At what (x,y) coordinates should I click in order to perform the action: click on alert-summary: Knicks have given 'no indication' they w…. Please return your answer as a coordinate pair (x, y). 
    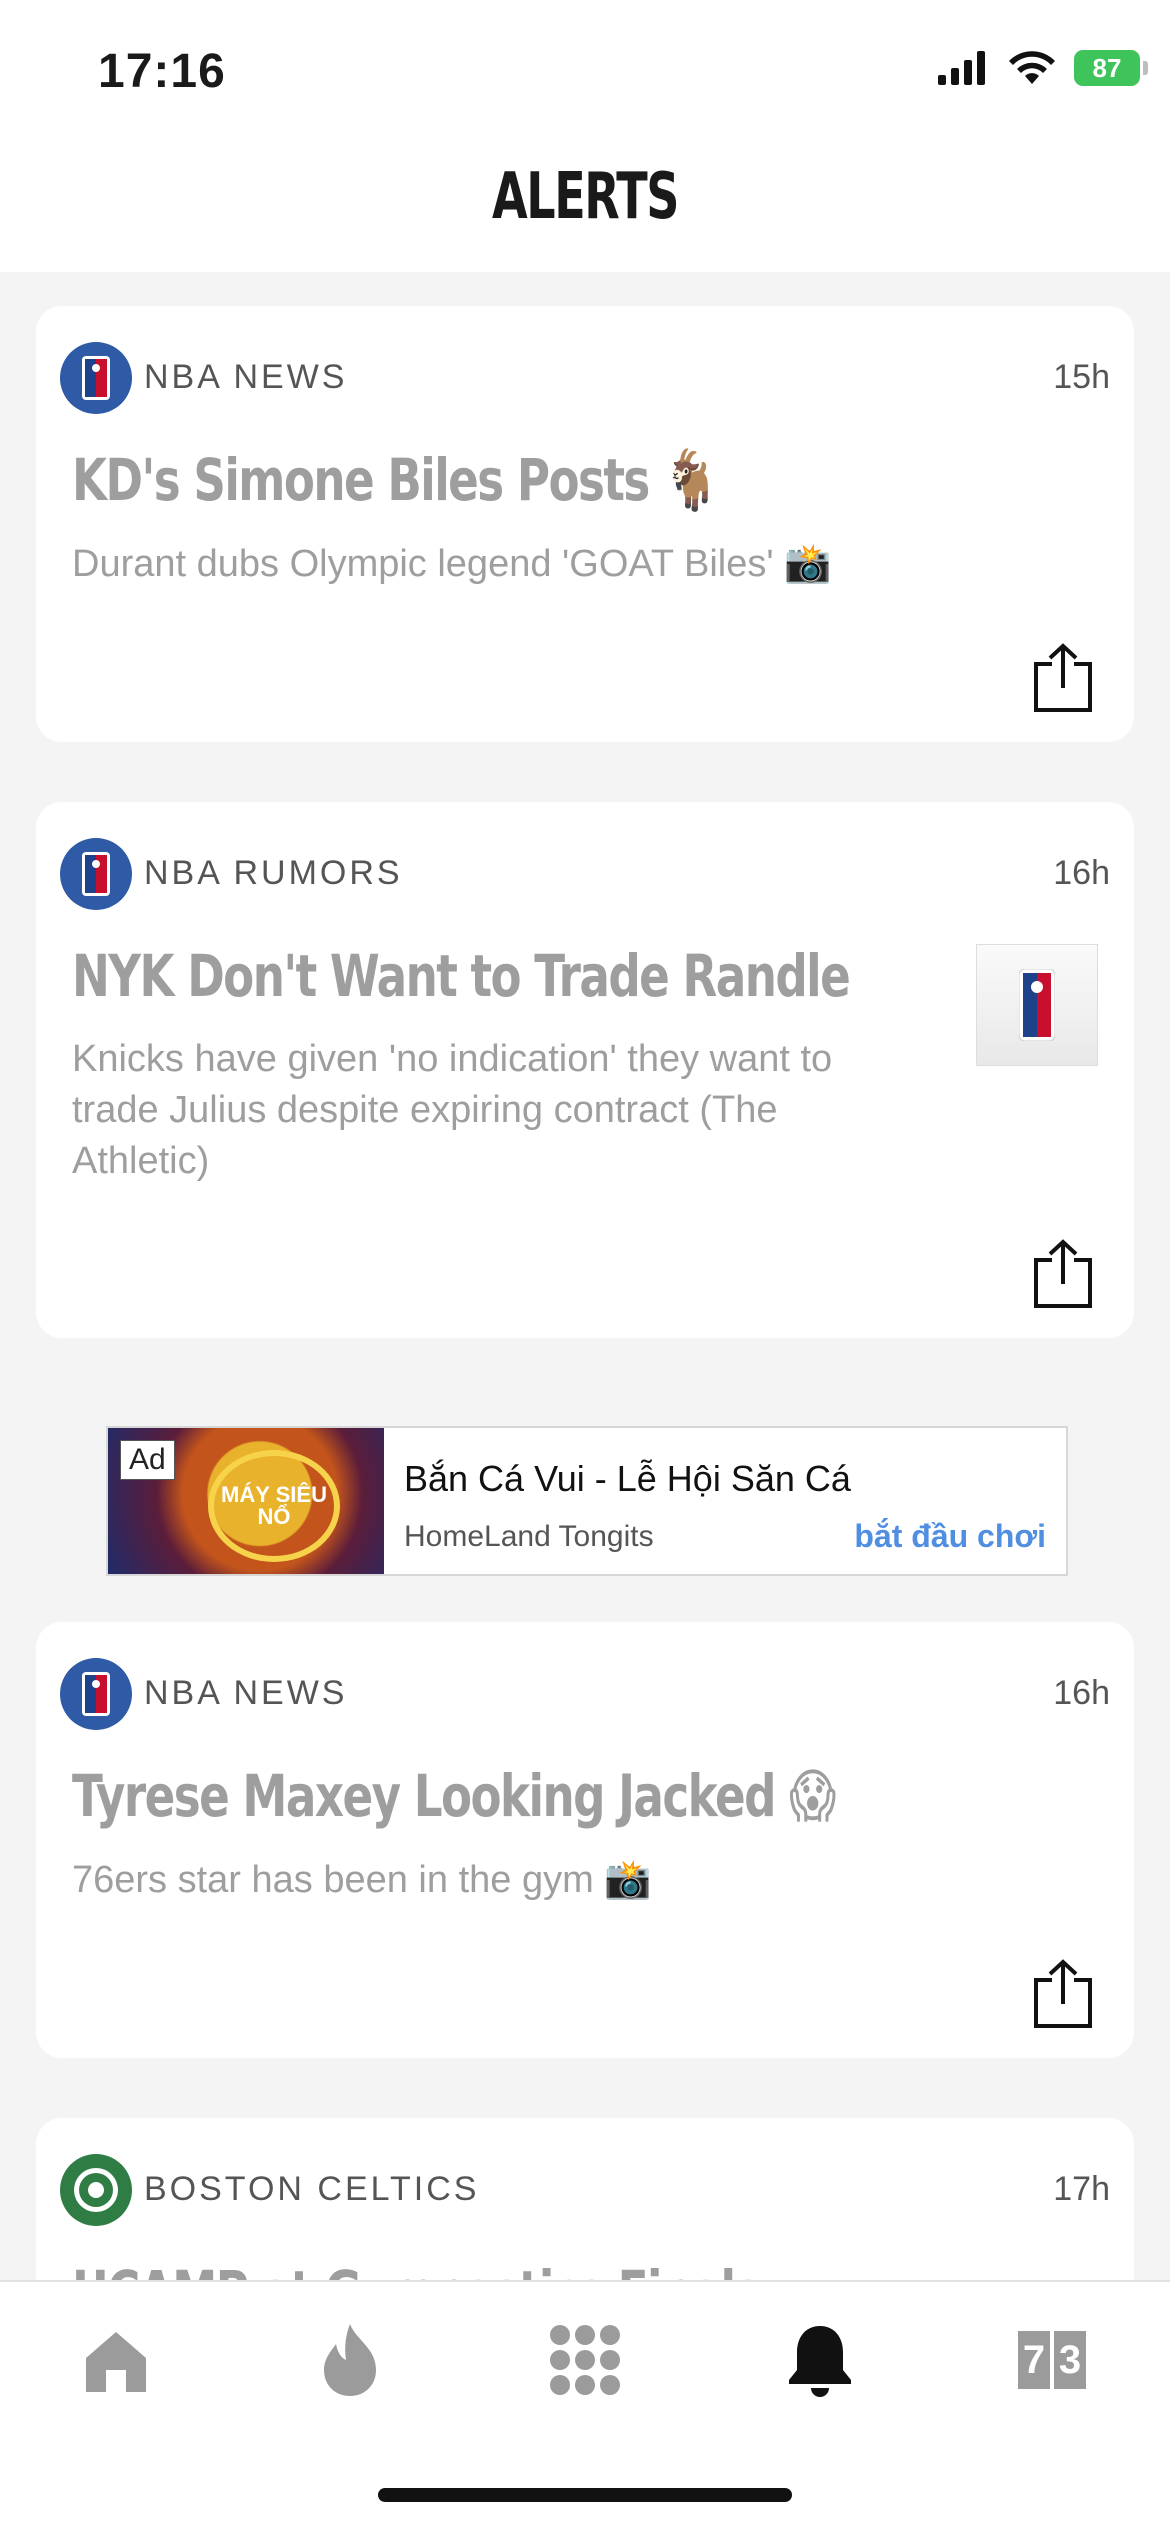
    Looking at the image, I should click on (452, 1110).